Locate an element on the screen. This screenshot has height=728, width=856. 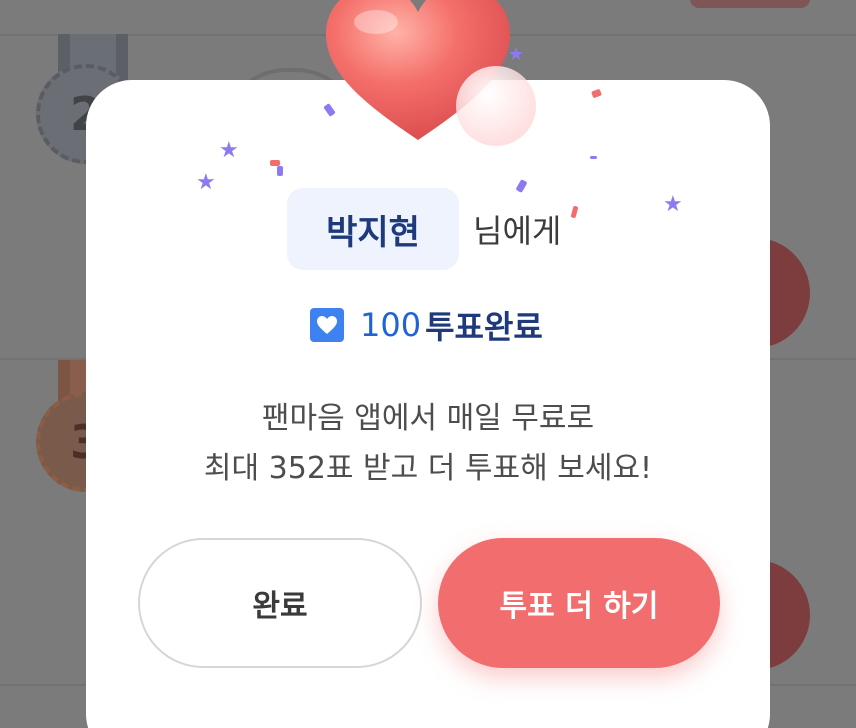
heart-icon is located at coordinates (327, 325).